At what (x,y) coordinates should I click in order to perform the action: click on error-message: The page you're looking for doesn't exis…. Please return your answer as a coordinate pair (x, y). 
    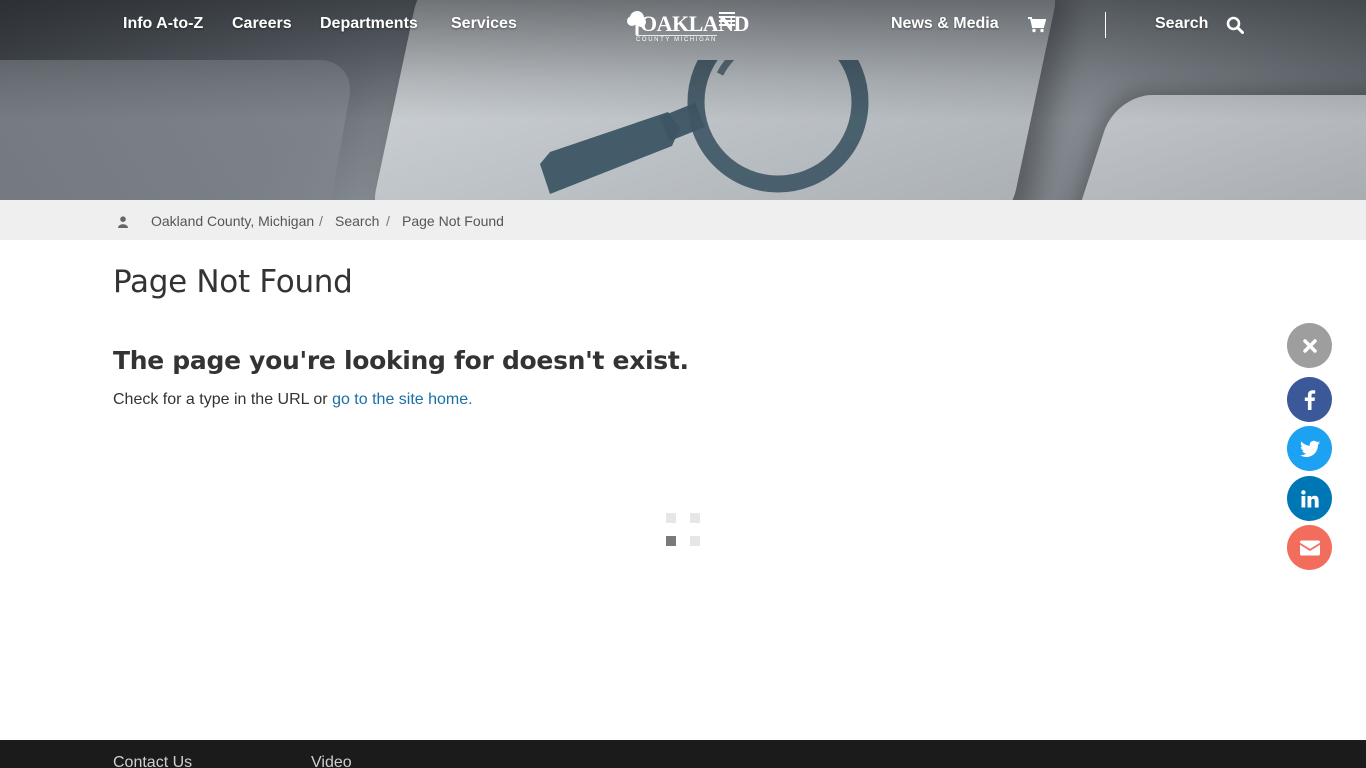
    Looking at the image, I should click on (401, 360).